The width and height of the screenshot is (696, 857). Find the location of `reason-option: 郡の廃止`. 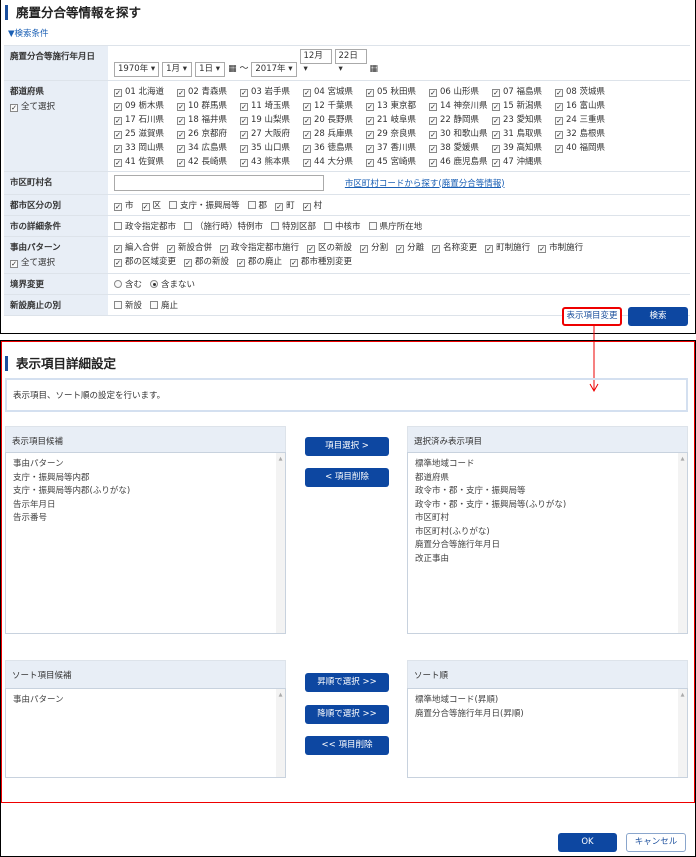

reason-option: 郡の廃止 is located at coordinates (259, 262).